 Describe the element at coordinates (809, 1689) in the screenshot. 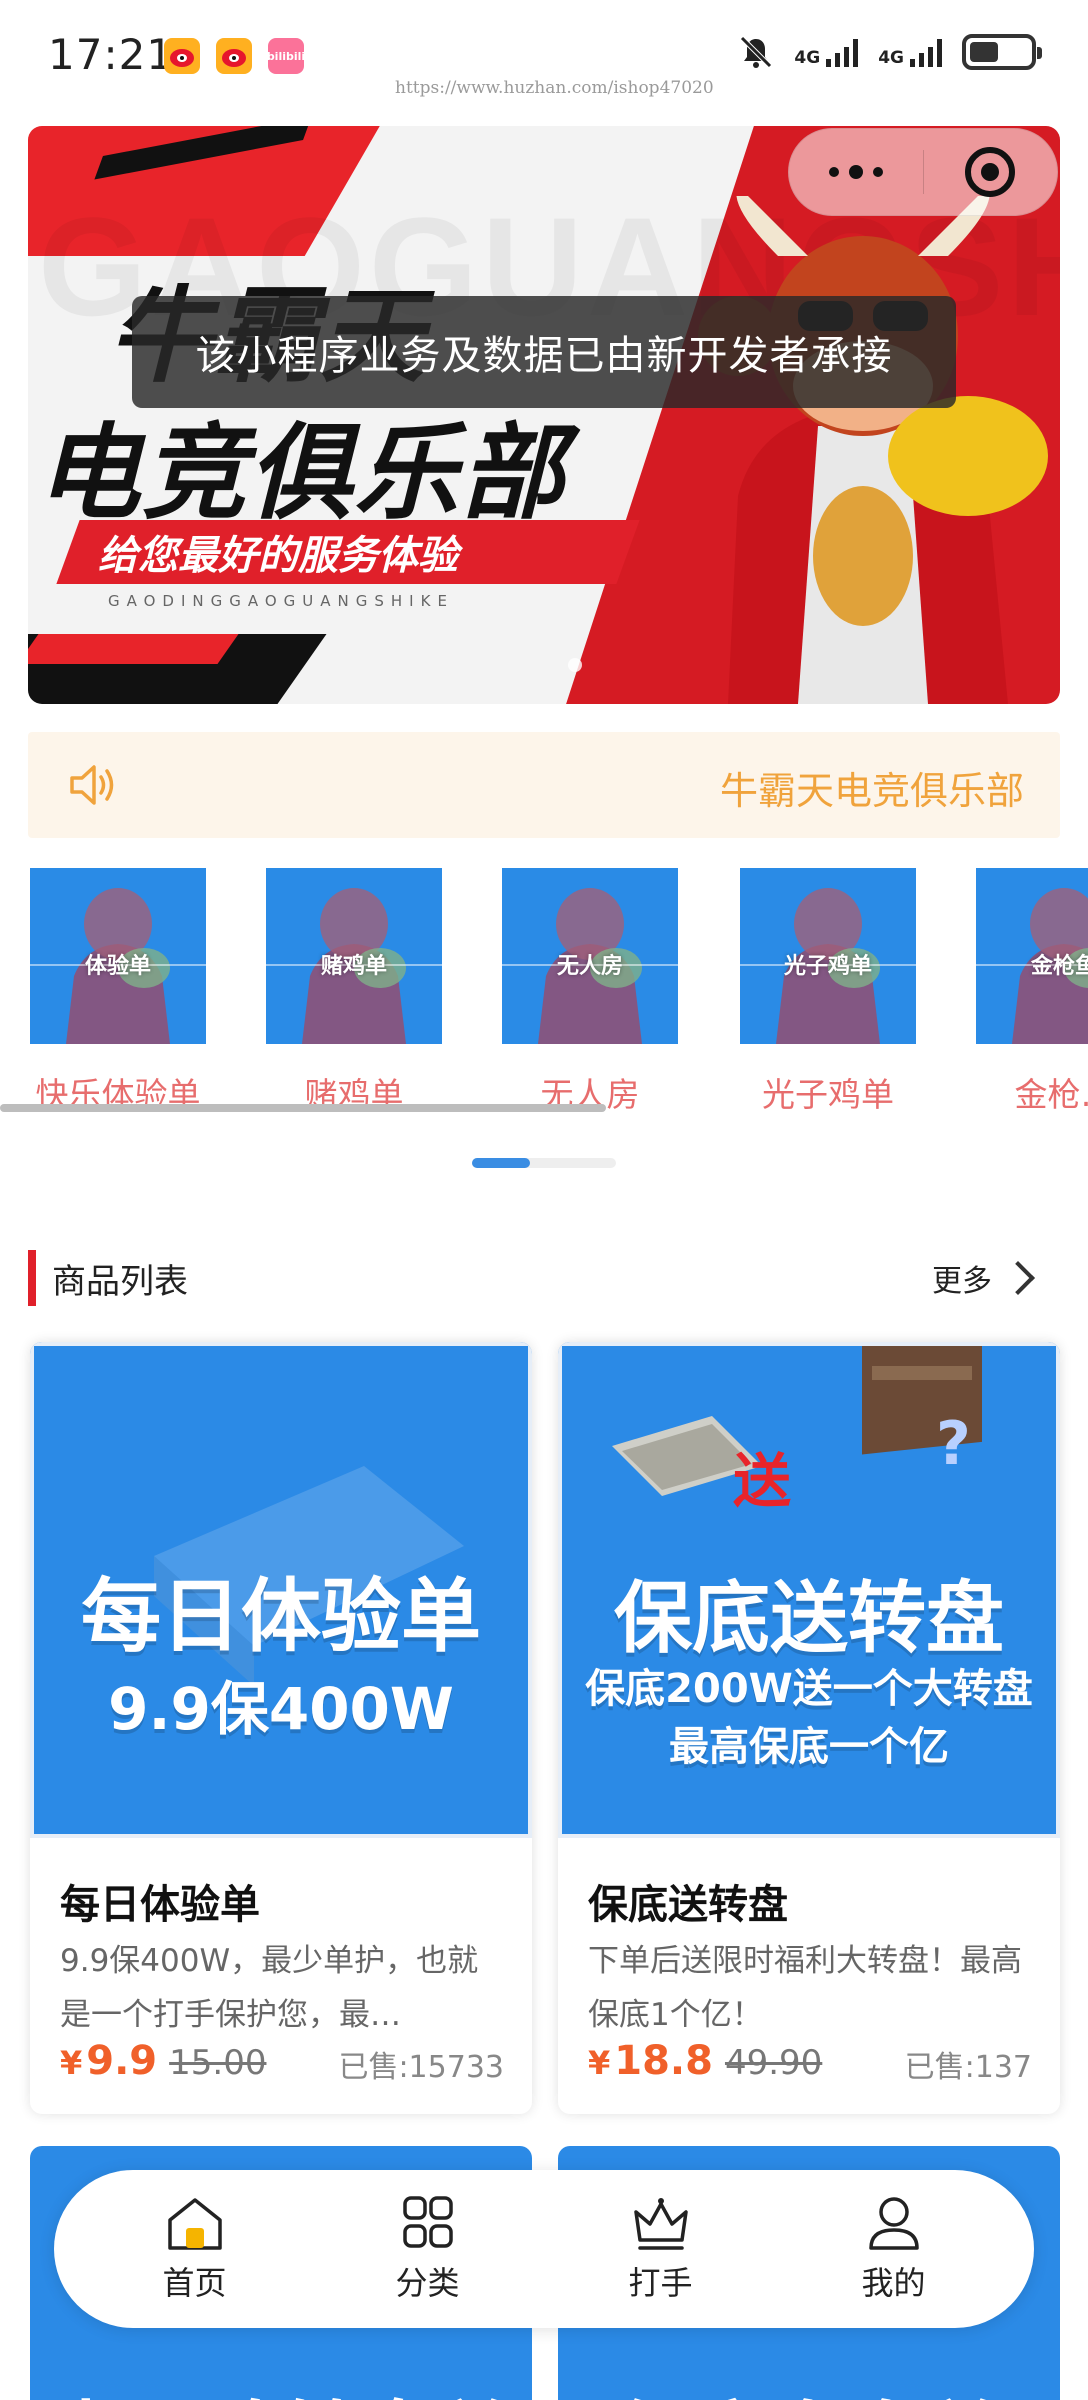

I see `product-image-subtitle: 保底200W送一个大转盘` at that location.